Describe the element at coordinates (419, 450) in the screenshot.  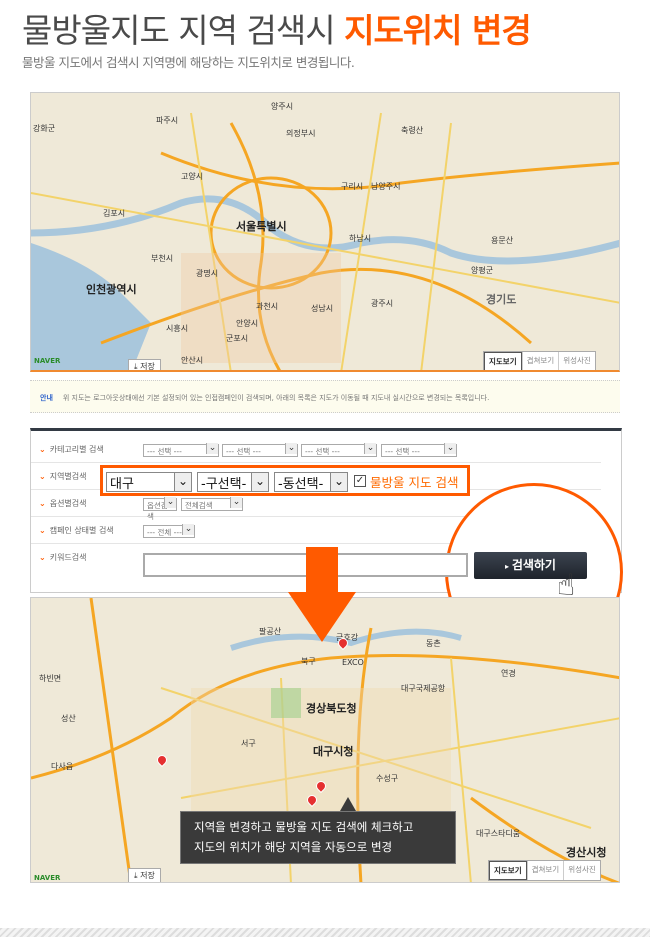
I see `category-select-4: --- 선택 ---` at that location.